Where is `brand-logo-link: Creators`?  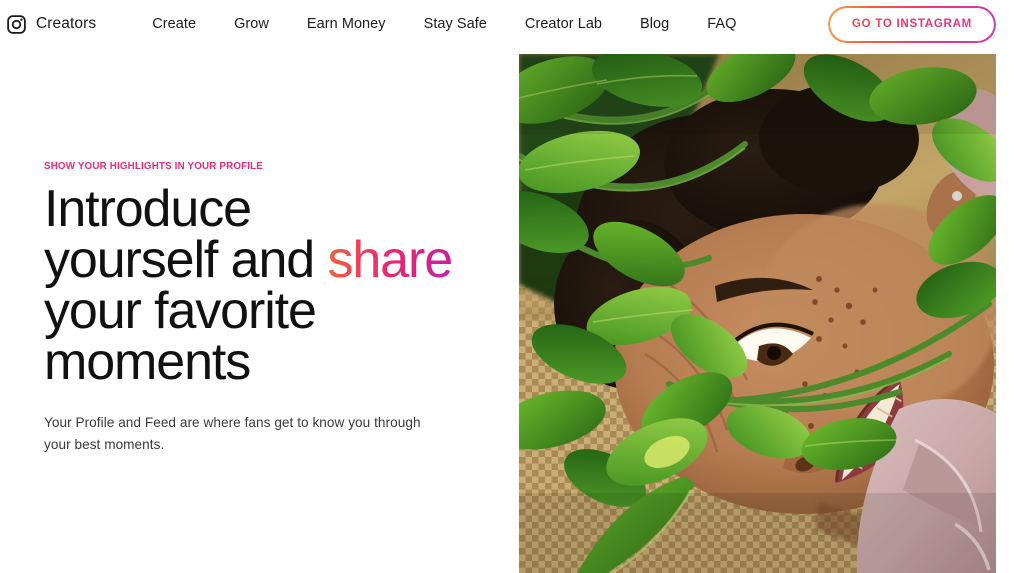
brand-logo-link: Creators is located at coordinates (51, 24).